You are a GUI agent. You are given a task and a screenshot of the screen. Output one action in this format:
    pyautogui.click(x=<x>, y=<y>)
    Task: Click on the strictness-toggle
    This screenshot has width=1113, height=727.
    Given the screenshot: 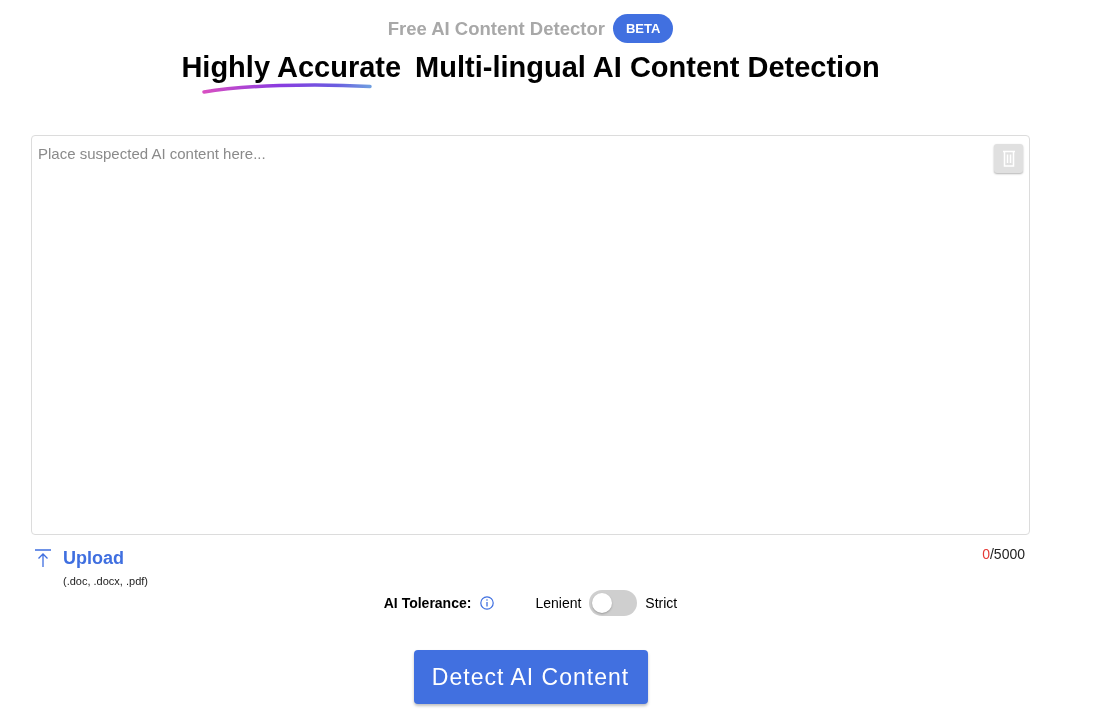 What is the action you would take?
    pyautogui.click(x=613, y=603)
    